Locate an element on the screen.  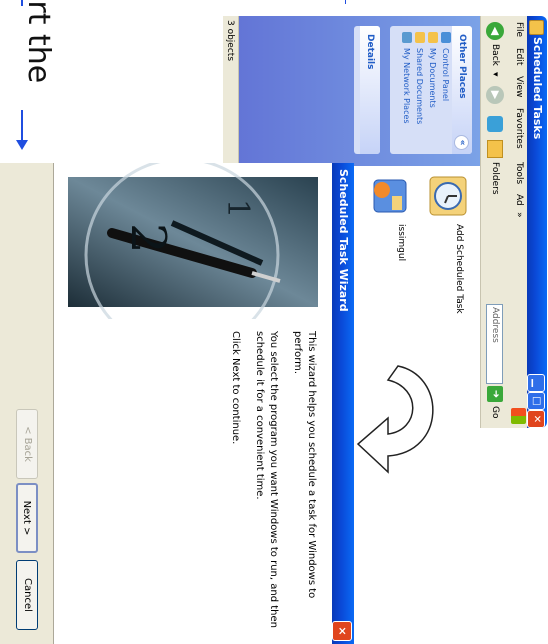
menu-edit: Edit is located at coordinates (519, 56).